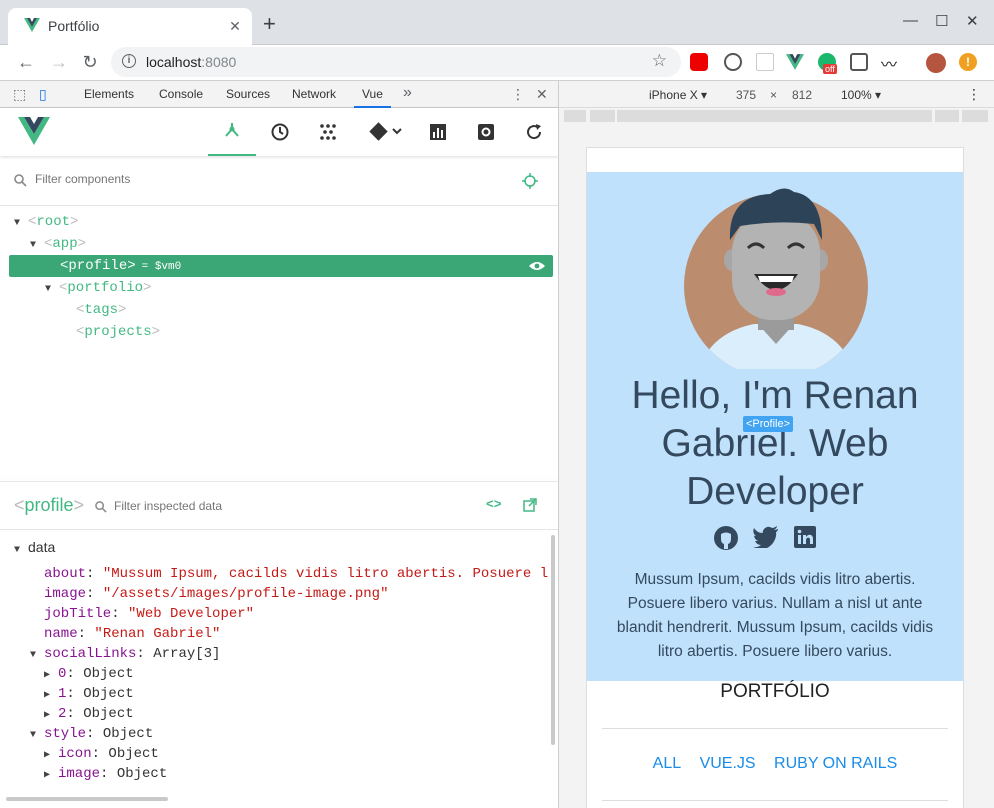  I want to click on refresh-icon, so click(534, 132).